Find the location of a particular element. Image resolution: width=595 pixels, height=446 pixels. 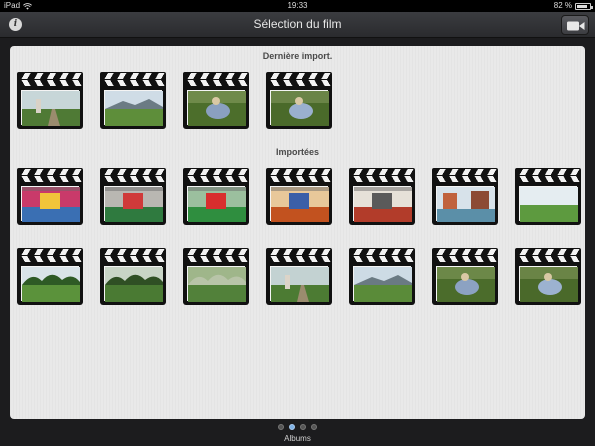

battery-icon is located at coordinates (584, 6).